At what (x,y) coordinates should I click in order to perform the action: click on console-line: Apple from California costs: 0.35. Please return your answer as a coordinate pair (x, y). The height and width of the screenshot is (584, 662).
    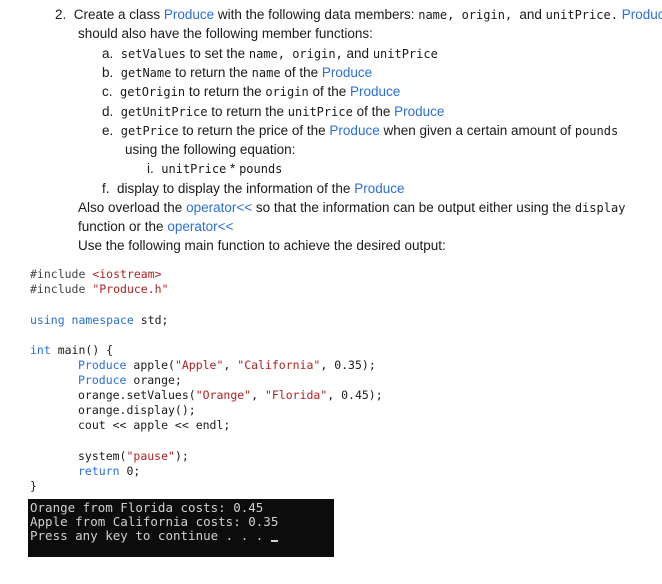
    Looking at the image, I should click on (154, 521).